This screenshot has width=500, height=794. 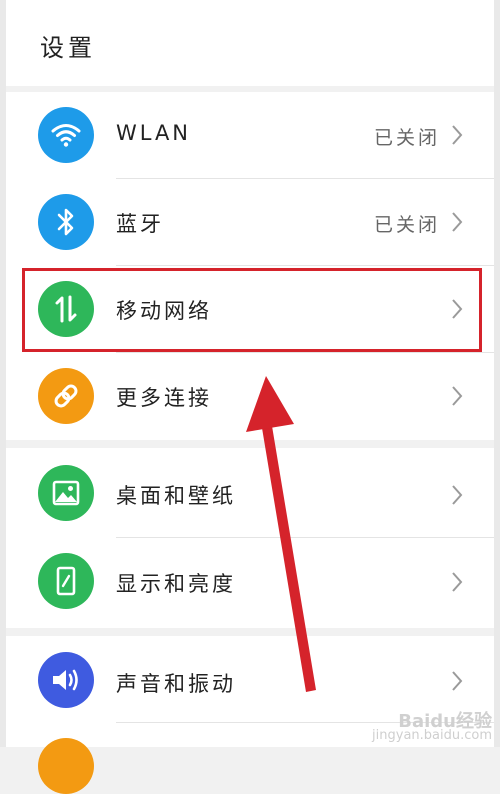 I want to click on watermark: Baidu经验 jingyan.baidu.com, so click(x=432, y=727).